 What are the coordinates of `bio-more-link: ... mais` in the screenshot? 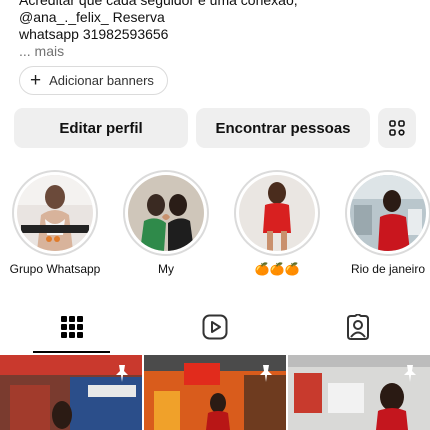 It's located at (219, 51).